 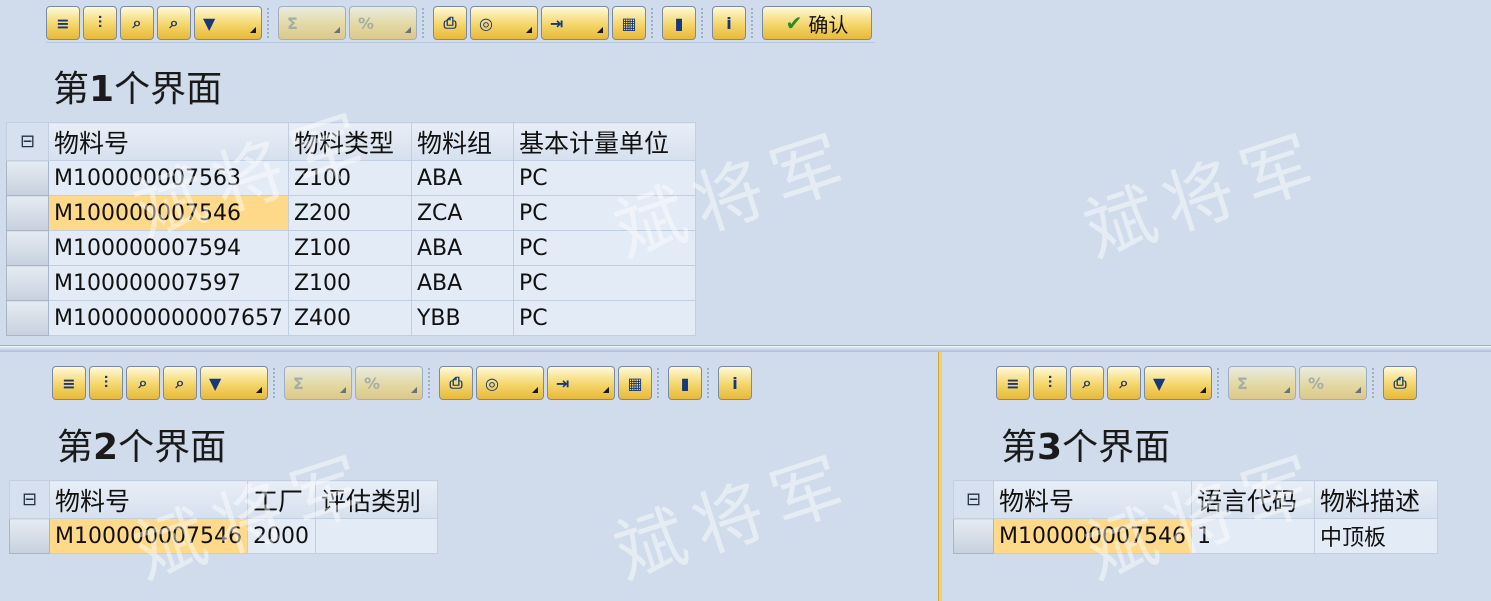 I want to click on group-cell: ZCA, so click(x=462, y=213).